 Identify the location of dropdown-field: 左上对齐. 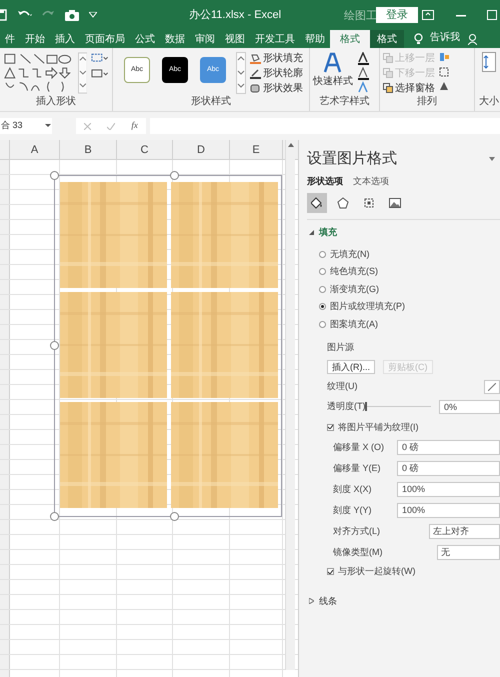
(464, 531).